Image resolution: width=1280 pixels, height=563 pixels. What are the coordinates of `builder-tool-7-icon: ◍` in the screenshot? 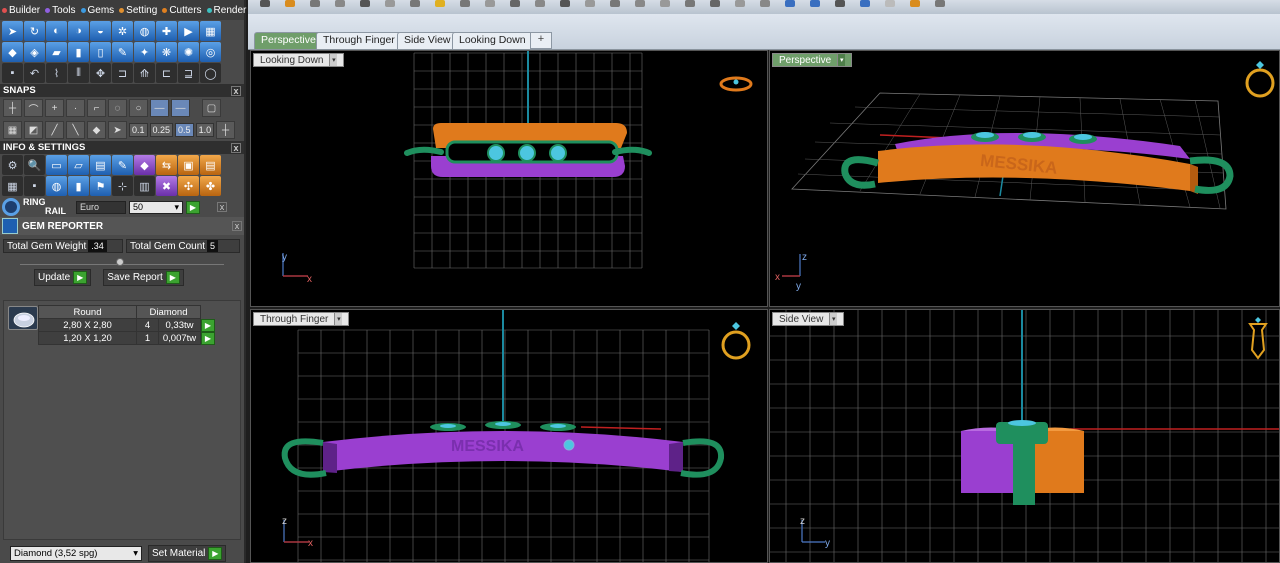 It's located at (144, 31).